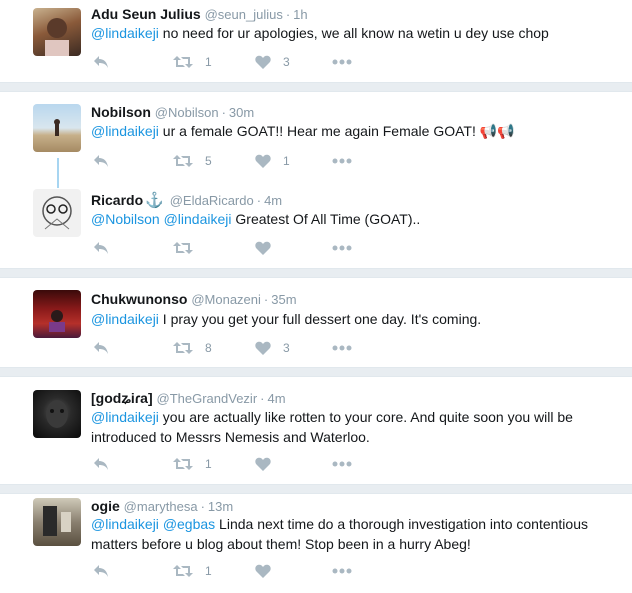  Describe the element at coordinates (212, 200) in the screenshot. I see `username: @EldaRicardo` at that location.